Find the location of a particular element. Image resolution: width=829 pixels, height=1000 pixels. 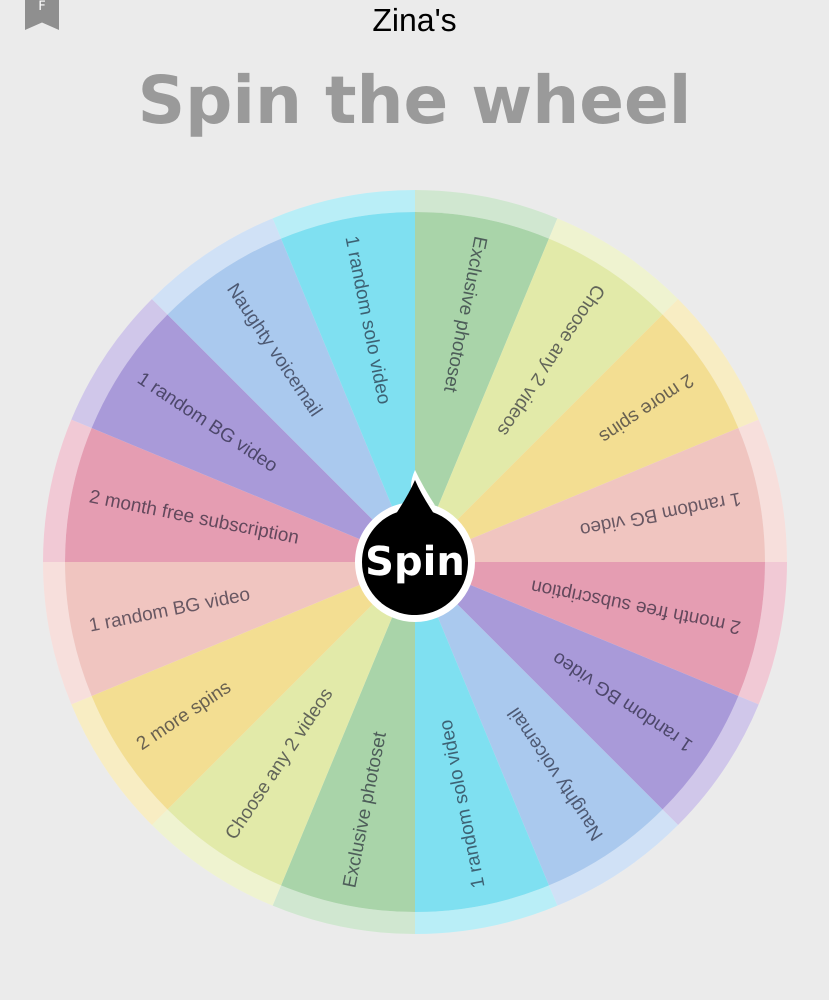

page-title: Zina's is located at coordinates (414, 20).